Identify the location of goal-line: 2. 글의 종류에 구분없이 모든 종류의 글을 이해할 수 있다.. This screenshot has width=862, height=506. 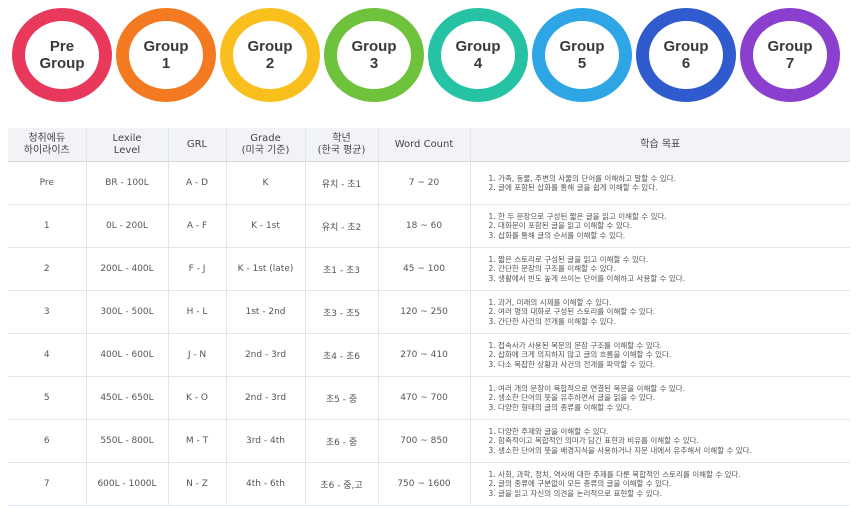
(580, 484).